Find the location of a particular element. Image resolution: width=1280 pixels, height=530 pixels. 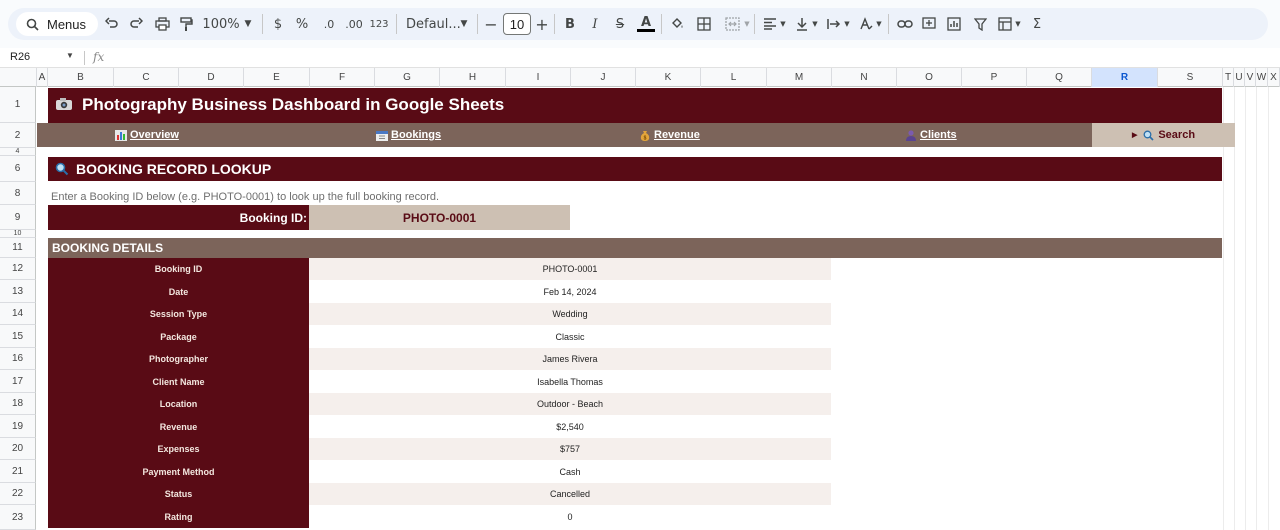

column-header: Q is located at coordinates (1059, 77).